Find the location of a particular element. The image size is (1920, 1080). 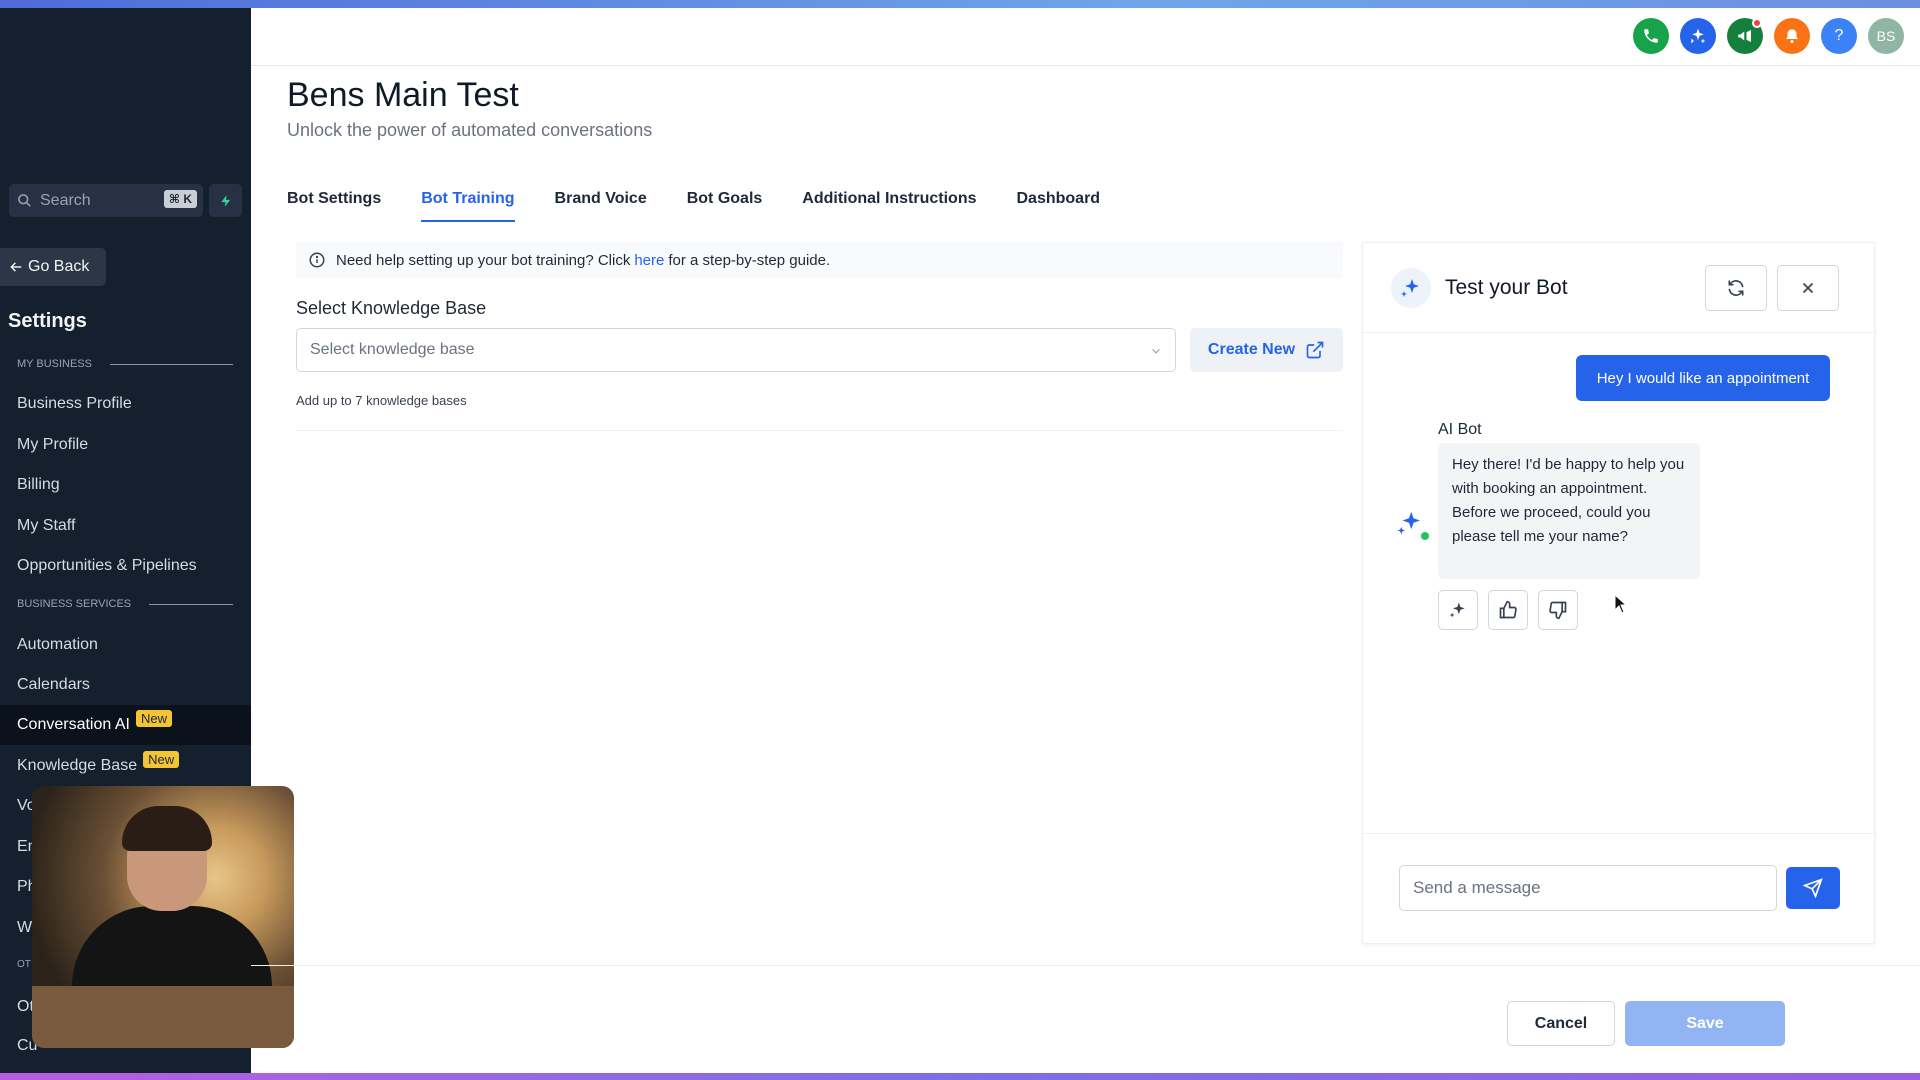

send-icon is located at coordinates (1813, 888).